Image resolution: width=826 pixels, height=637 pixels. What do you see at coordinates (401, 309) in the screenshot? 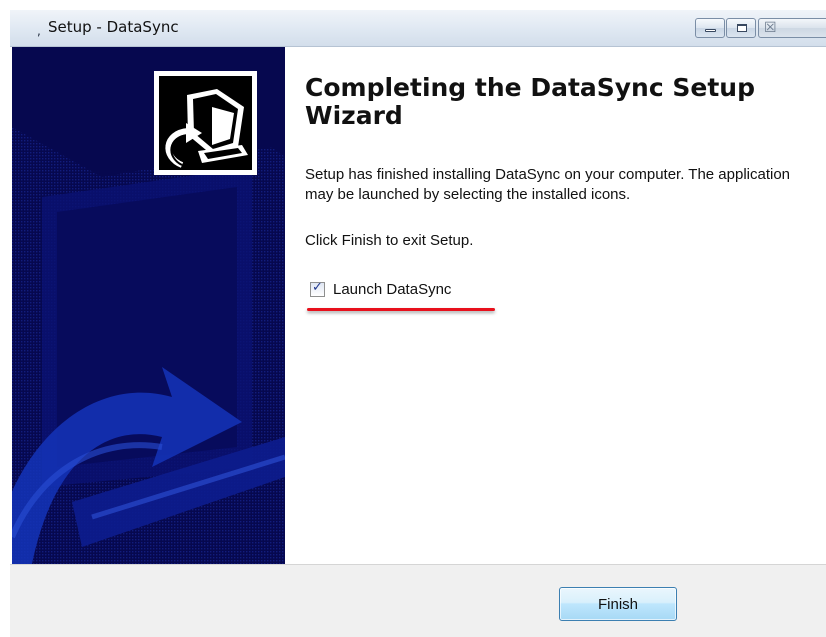
I see `highlight-underline` at bounding box center [401, 309].